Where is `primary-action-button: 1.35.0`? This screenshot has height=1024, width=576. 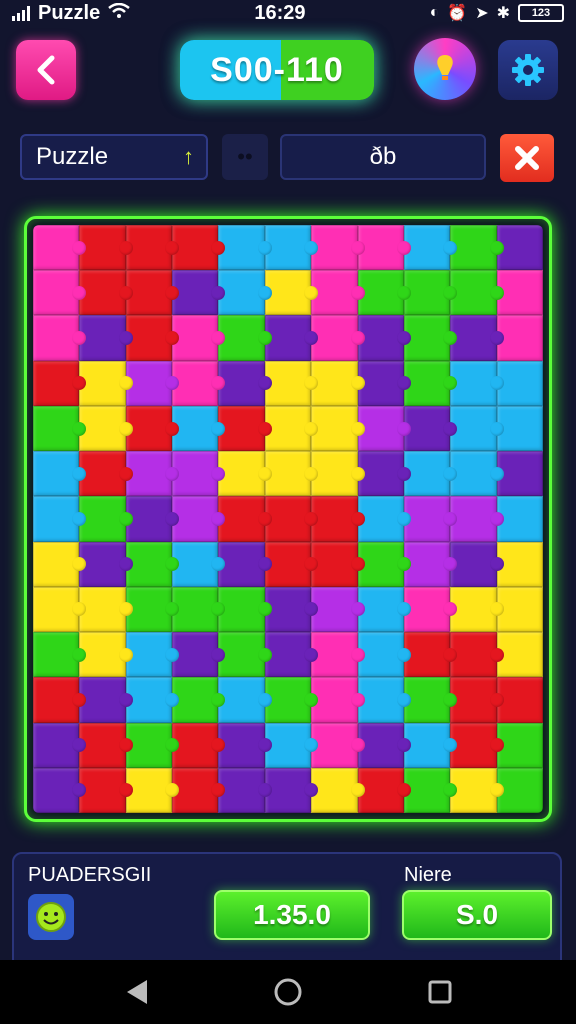 primary-action-button: 1.35.0 is located at coordinates (292, 915).